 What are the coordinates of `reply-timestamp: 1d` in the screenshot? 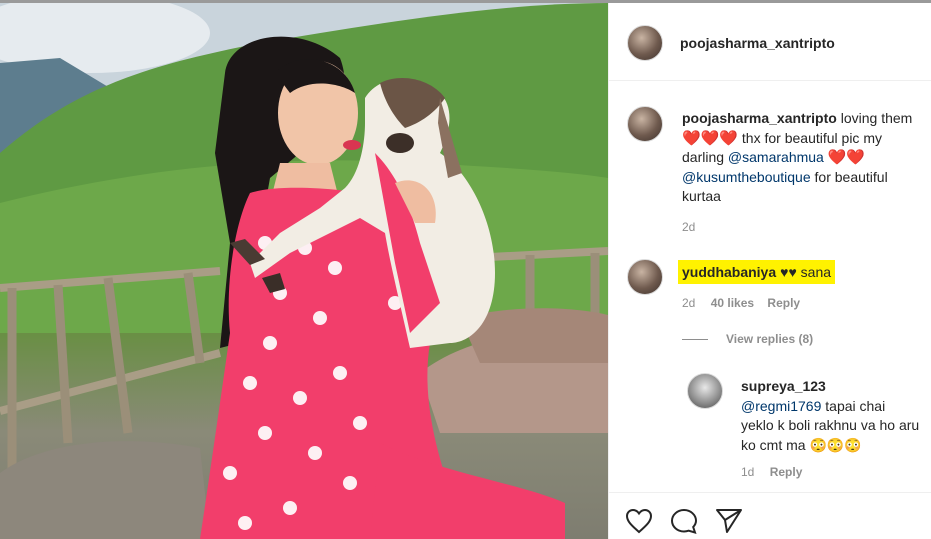 It's located at (747, 472).